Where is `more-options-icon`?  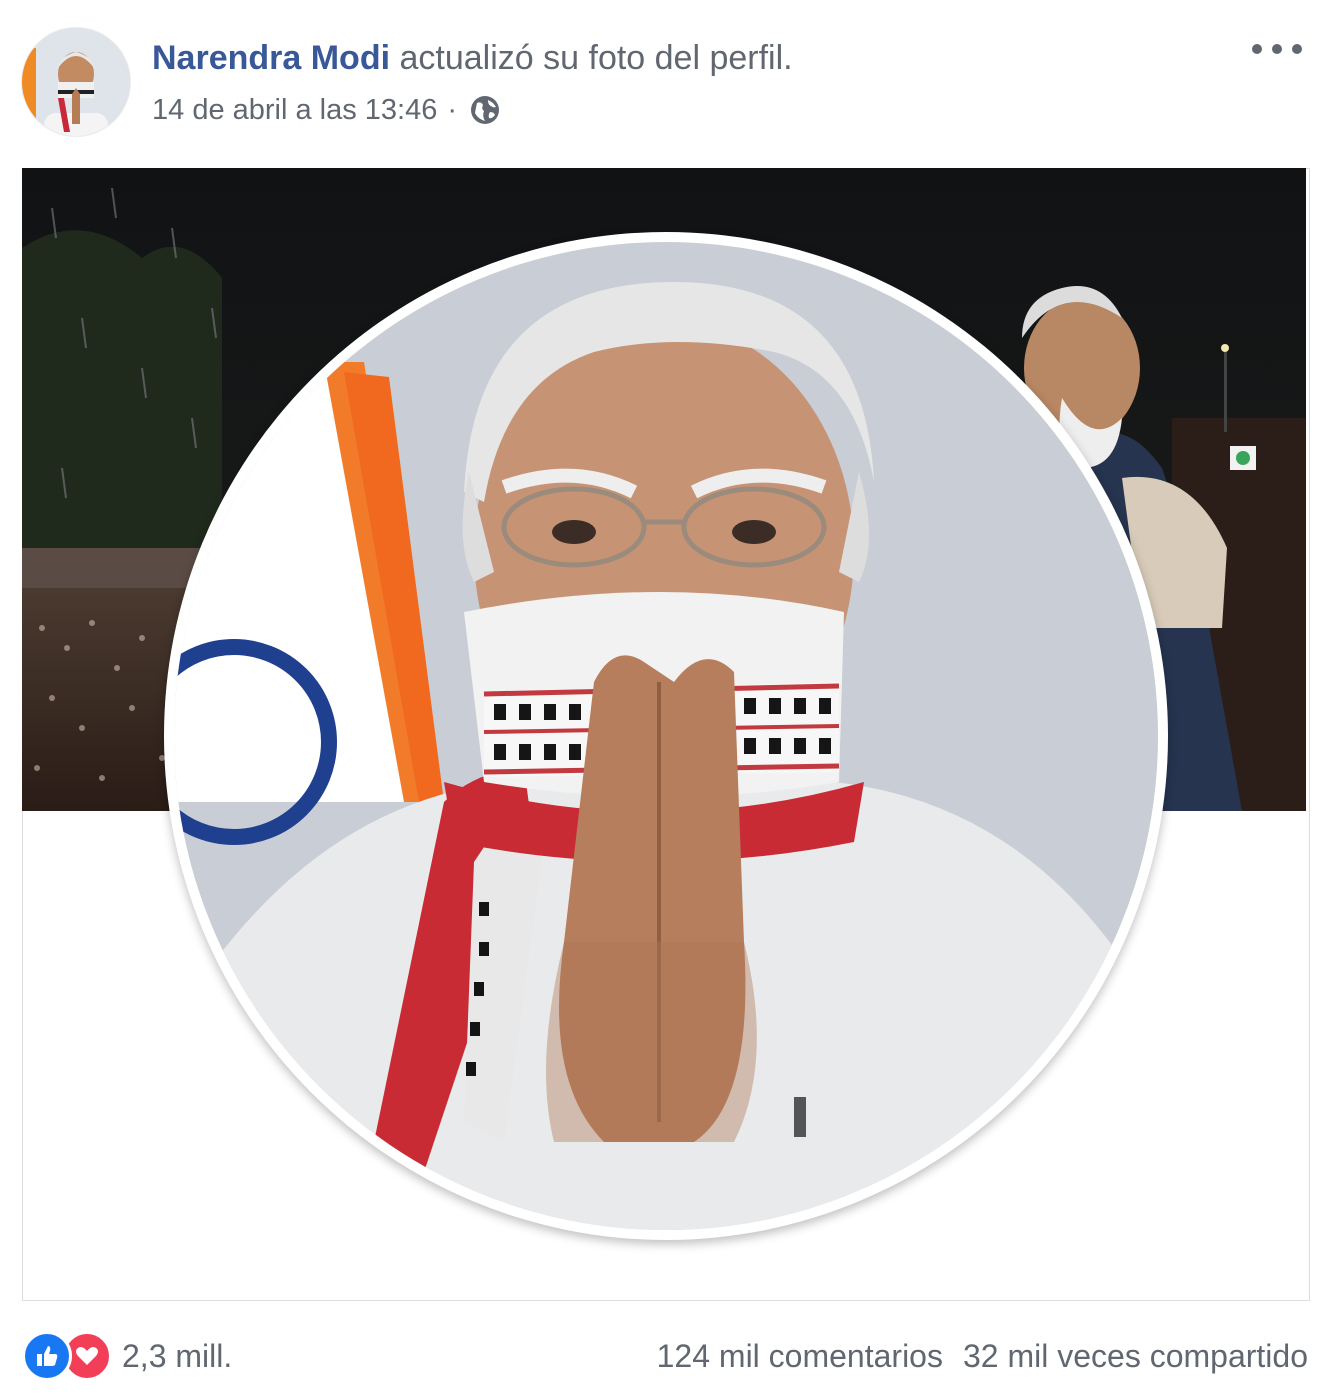 more-options-icon is located at coordinates (1277, 49).